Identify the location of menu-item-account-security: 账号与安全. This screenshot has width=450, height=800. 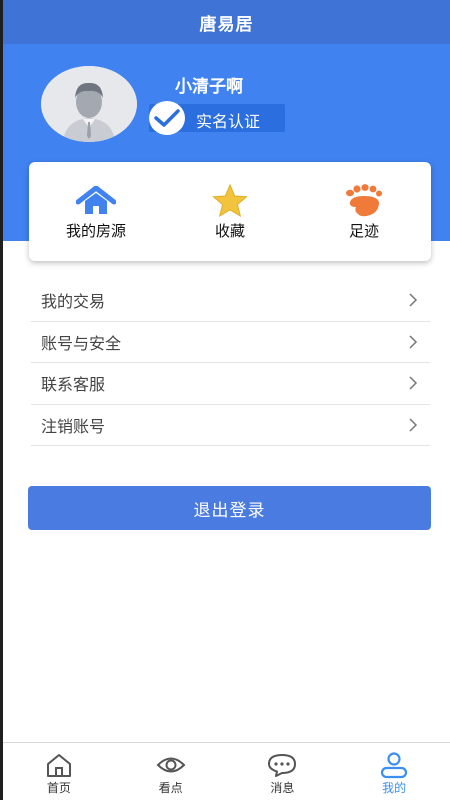
(230, 342).